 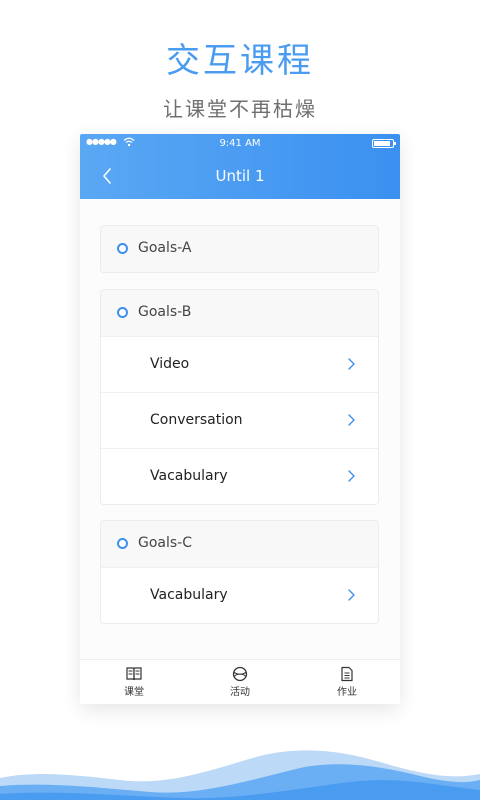 I want to click on goal-card-c: Goals-C Vacabulary, so click(x=239, y=572).